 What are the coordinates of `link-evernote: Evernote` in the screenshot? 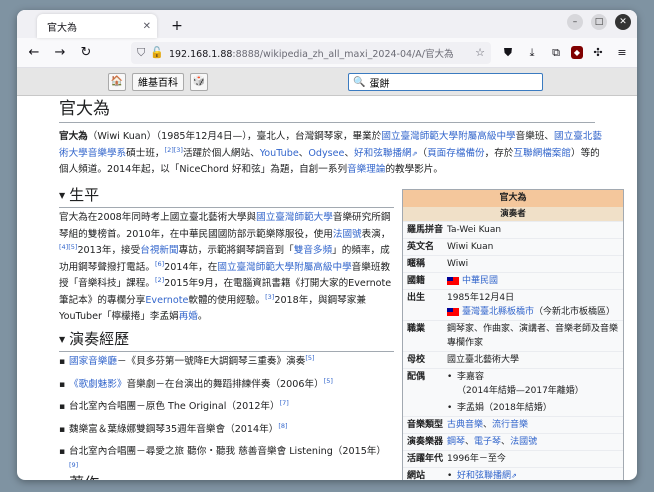 It's located at (166, 300).